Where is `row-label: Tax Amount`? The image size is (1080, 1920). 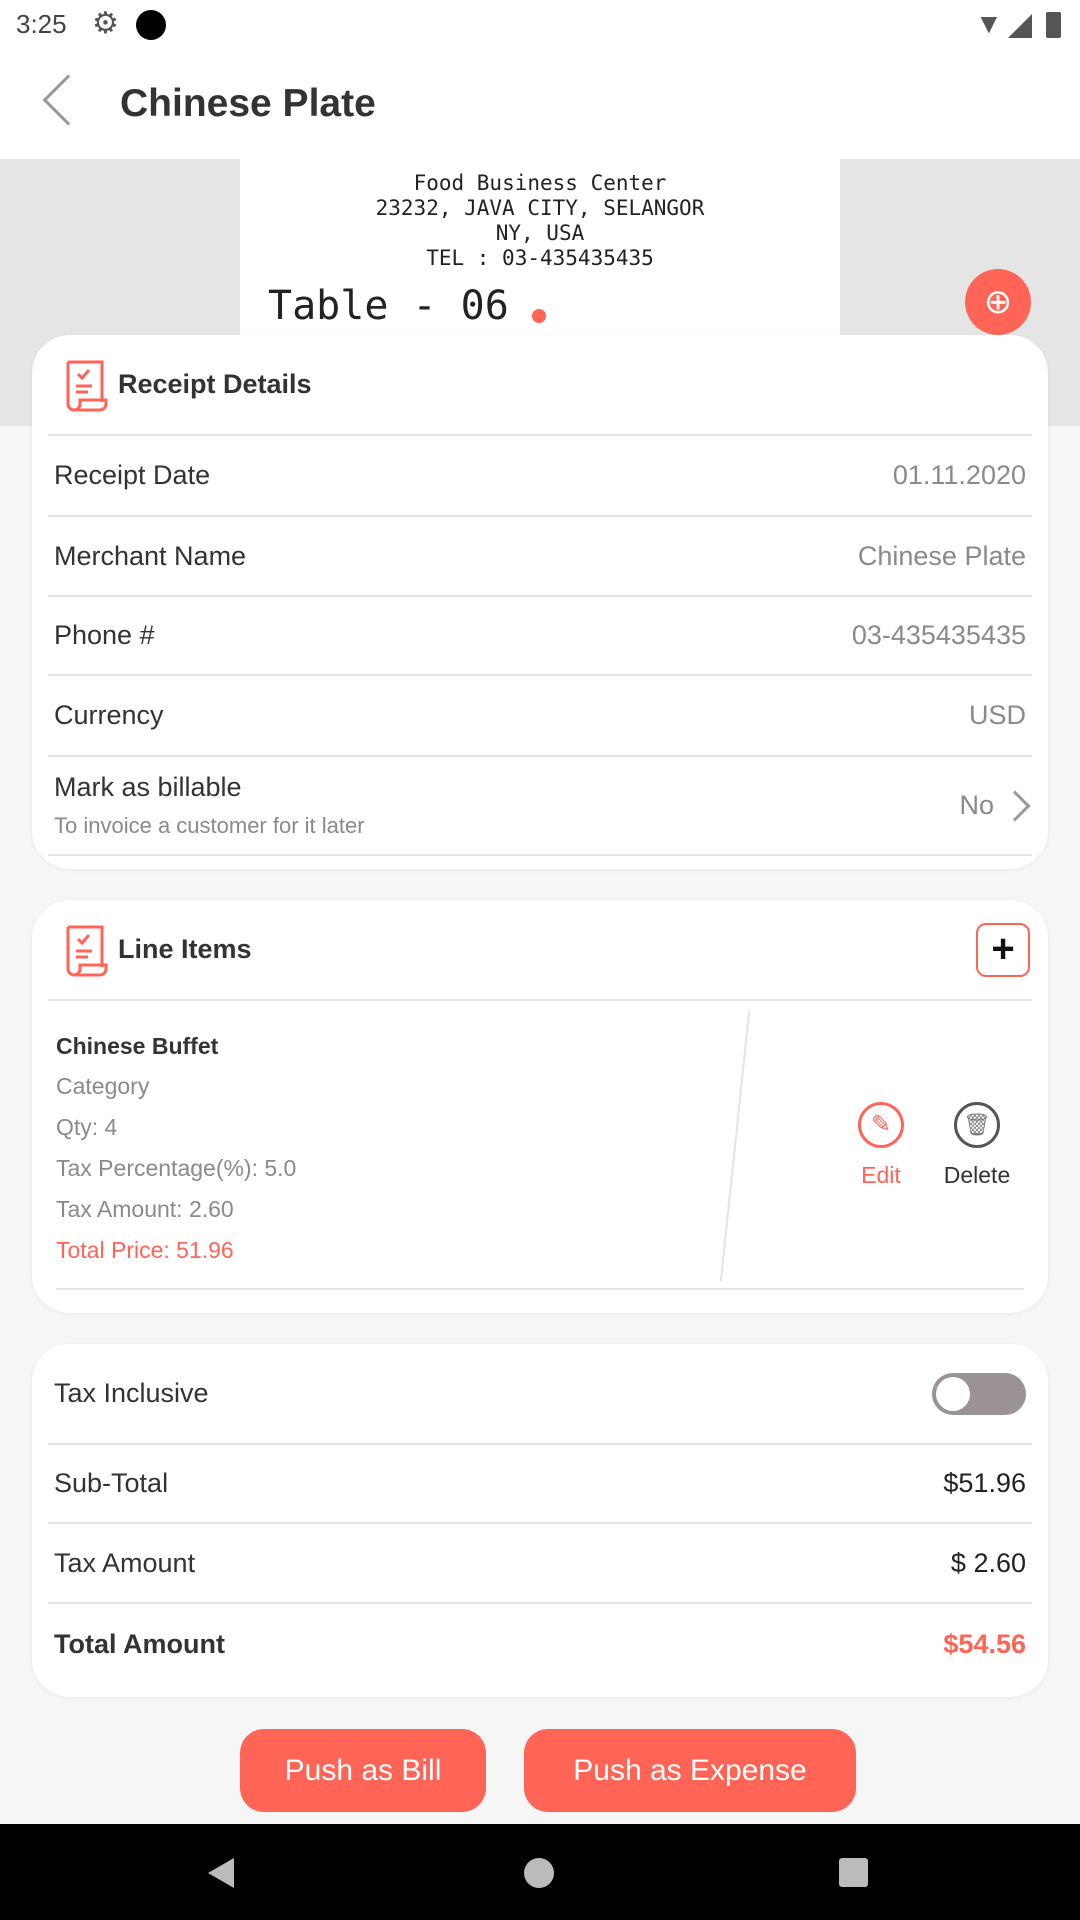
row-label: Tax Amount is located at coordinates (125, 1562).